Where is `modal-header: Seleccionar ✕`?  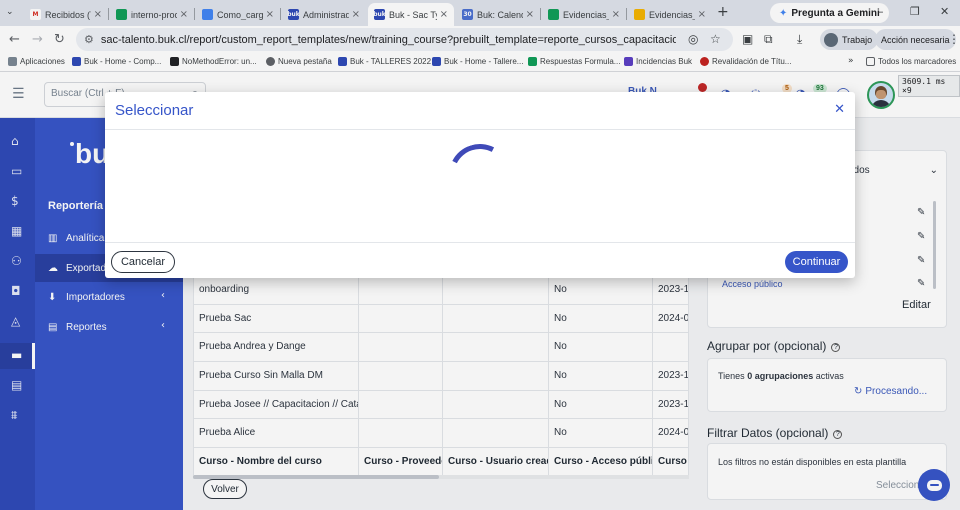
modal-header: Seleccionar ✕ is located at coordinates (480, 111).